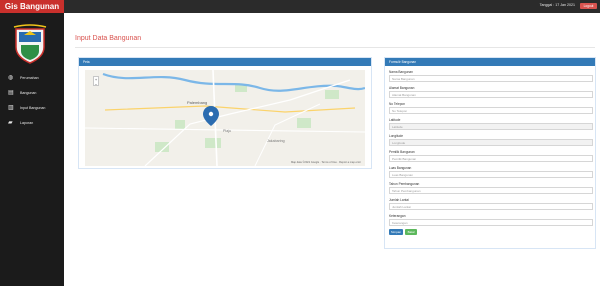  Describe the element at coordinates (402, 88) in the screenshot. I see `field-label: Alamat Bangunan` at that location.